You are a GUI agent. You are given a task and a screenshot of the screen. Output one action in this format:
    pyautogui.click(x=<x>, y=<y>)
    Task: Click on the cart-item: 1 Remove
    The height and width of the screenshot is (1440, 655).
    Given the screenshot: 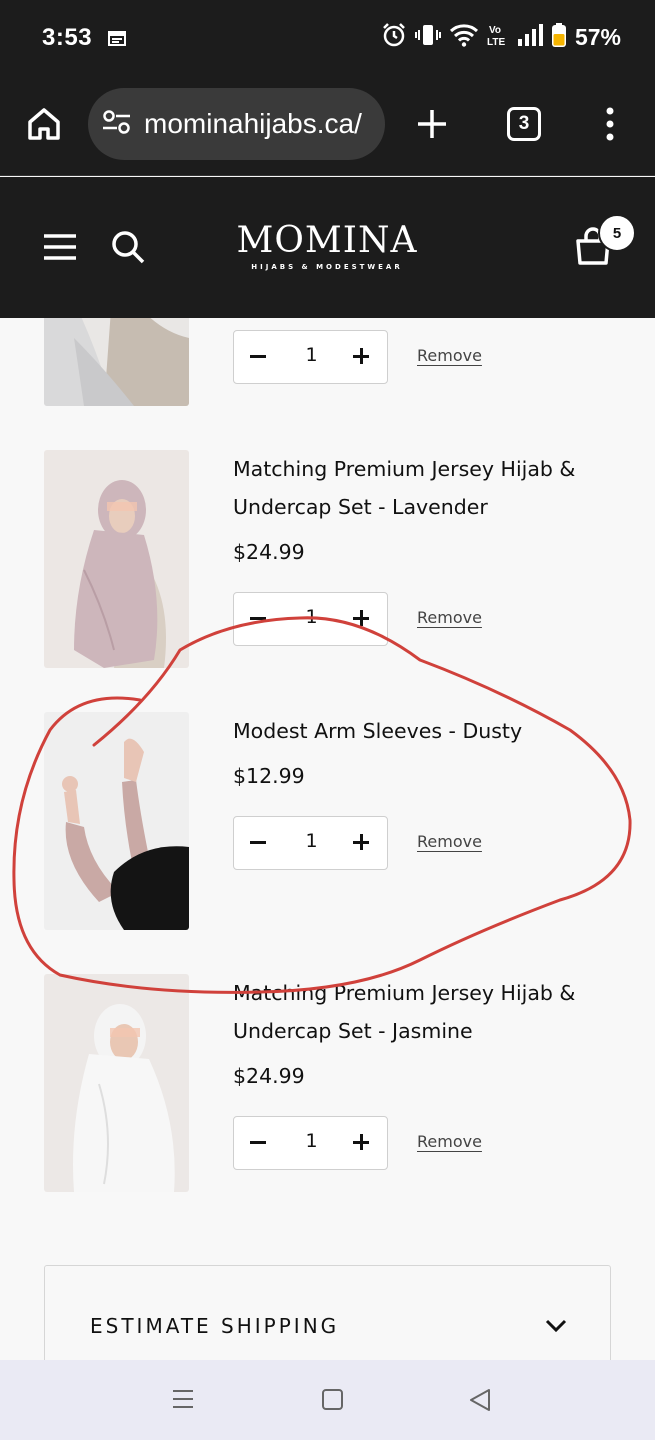 What is the action you would take?
    pyautogui.click(x=327, y=363)
    